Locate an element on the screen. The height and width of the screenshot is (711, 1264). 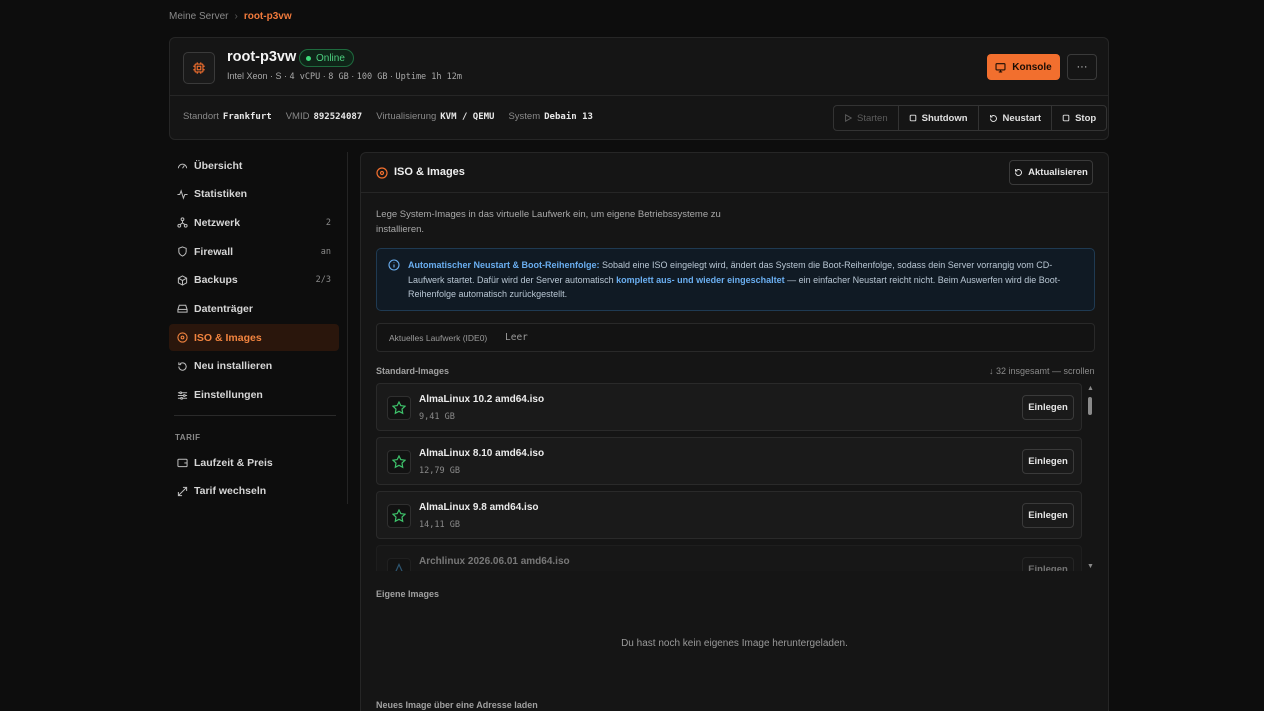
switch-icon is located at coordinates (182, 491).